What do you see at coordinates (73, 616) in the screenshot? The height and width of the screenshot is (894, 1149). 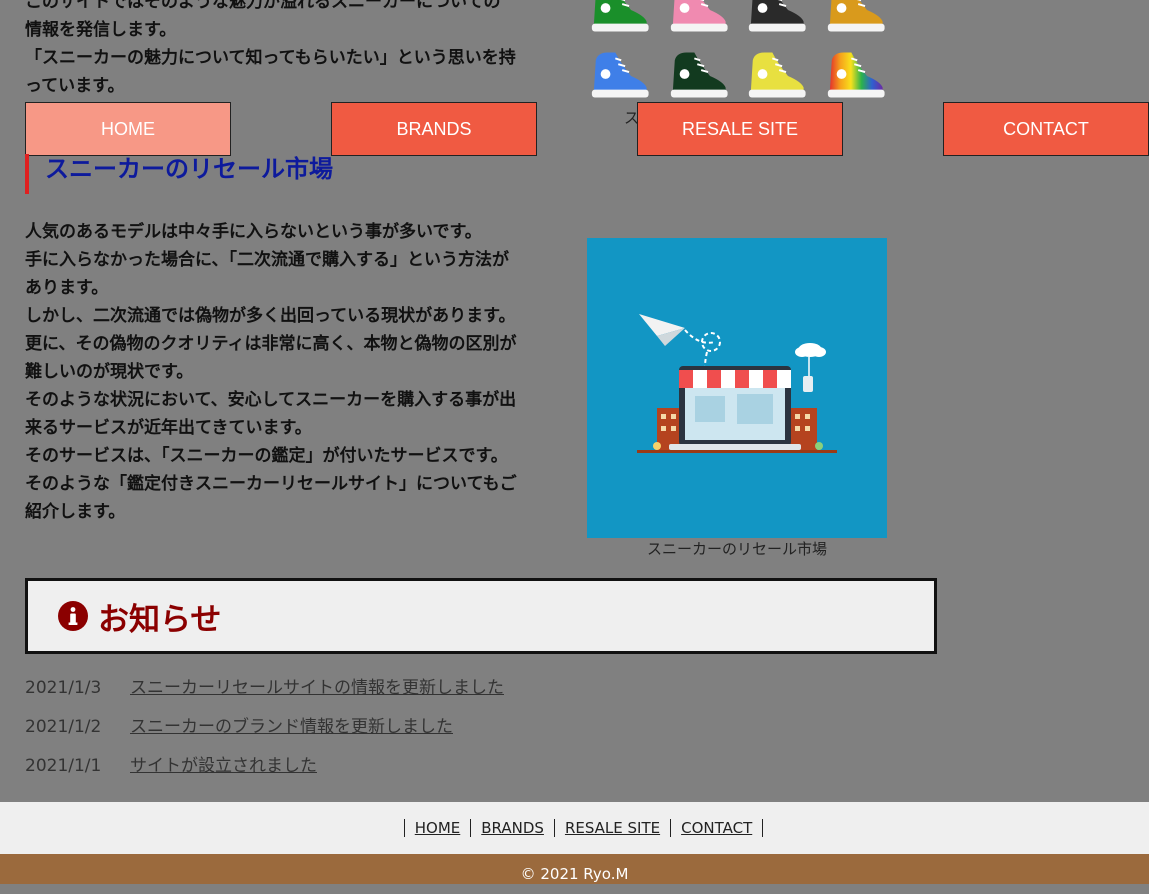 I see `info-circle-icon` at bounding box center [73, 616].